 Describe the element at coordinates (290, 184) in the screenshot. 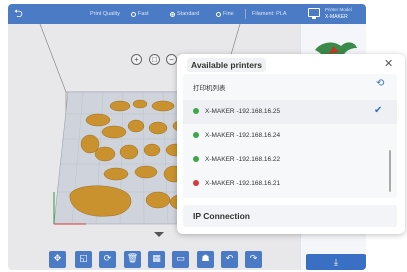

I see `printer-row: X-MAKER -192.168.16.21` at that location.